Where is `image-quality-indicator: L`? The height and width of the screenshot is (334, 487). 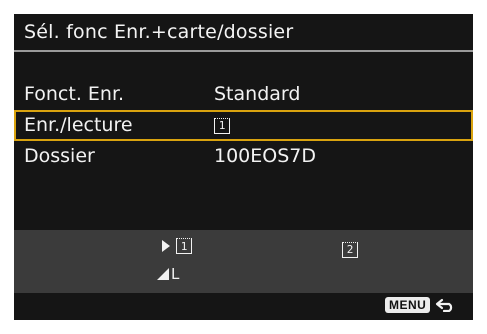 image-quality-indicator: L is located at coordinates (168, 274).